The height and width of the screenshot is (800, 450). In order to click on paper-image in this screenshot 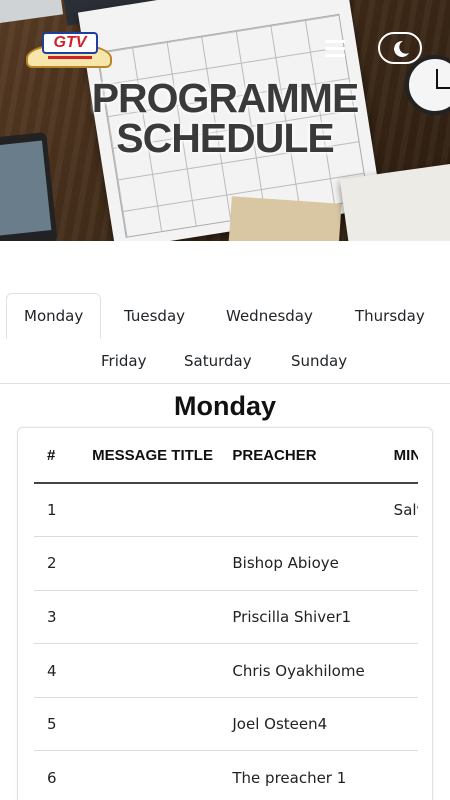, I will do `click(285, 218)`.